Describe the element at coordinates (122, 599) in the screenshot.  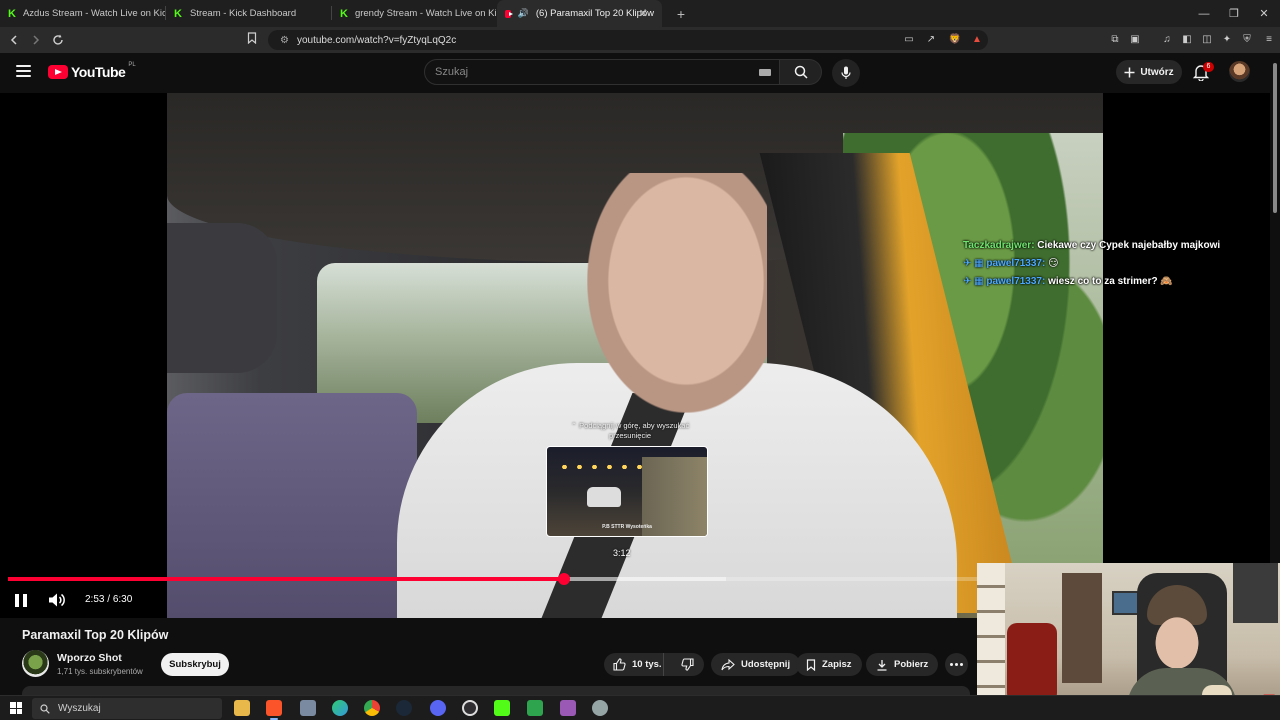
I see `duration: 6:30` at that location.